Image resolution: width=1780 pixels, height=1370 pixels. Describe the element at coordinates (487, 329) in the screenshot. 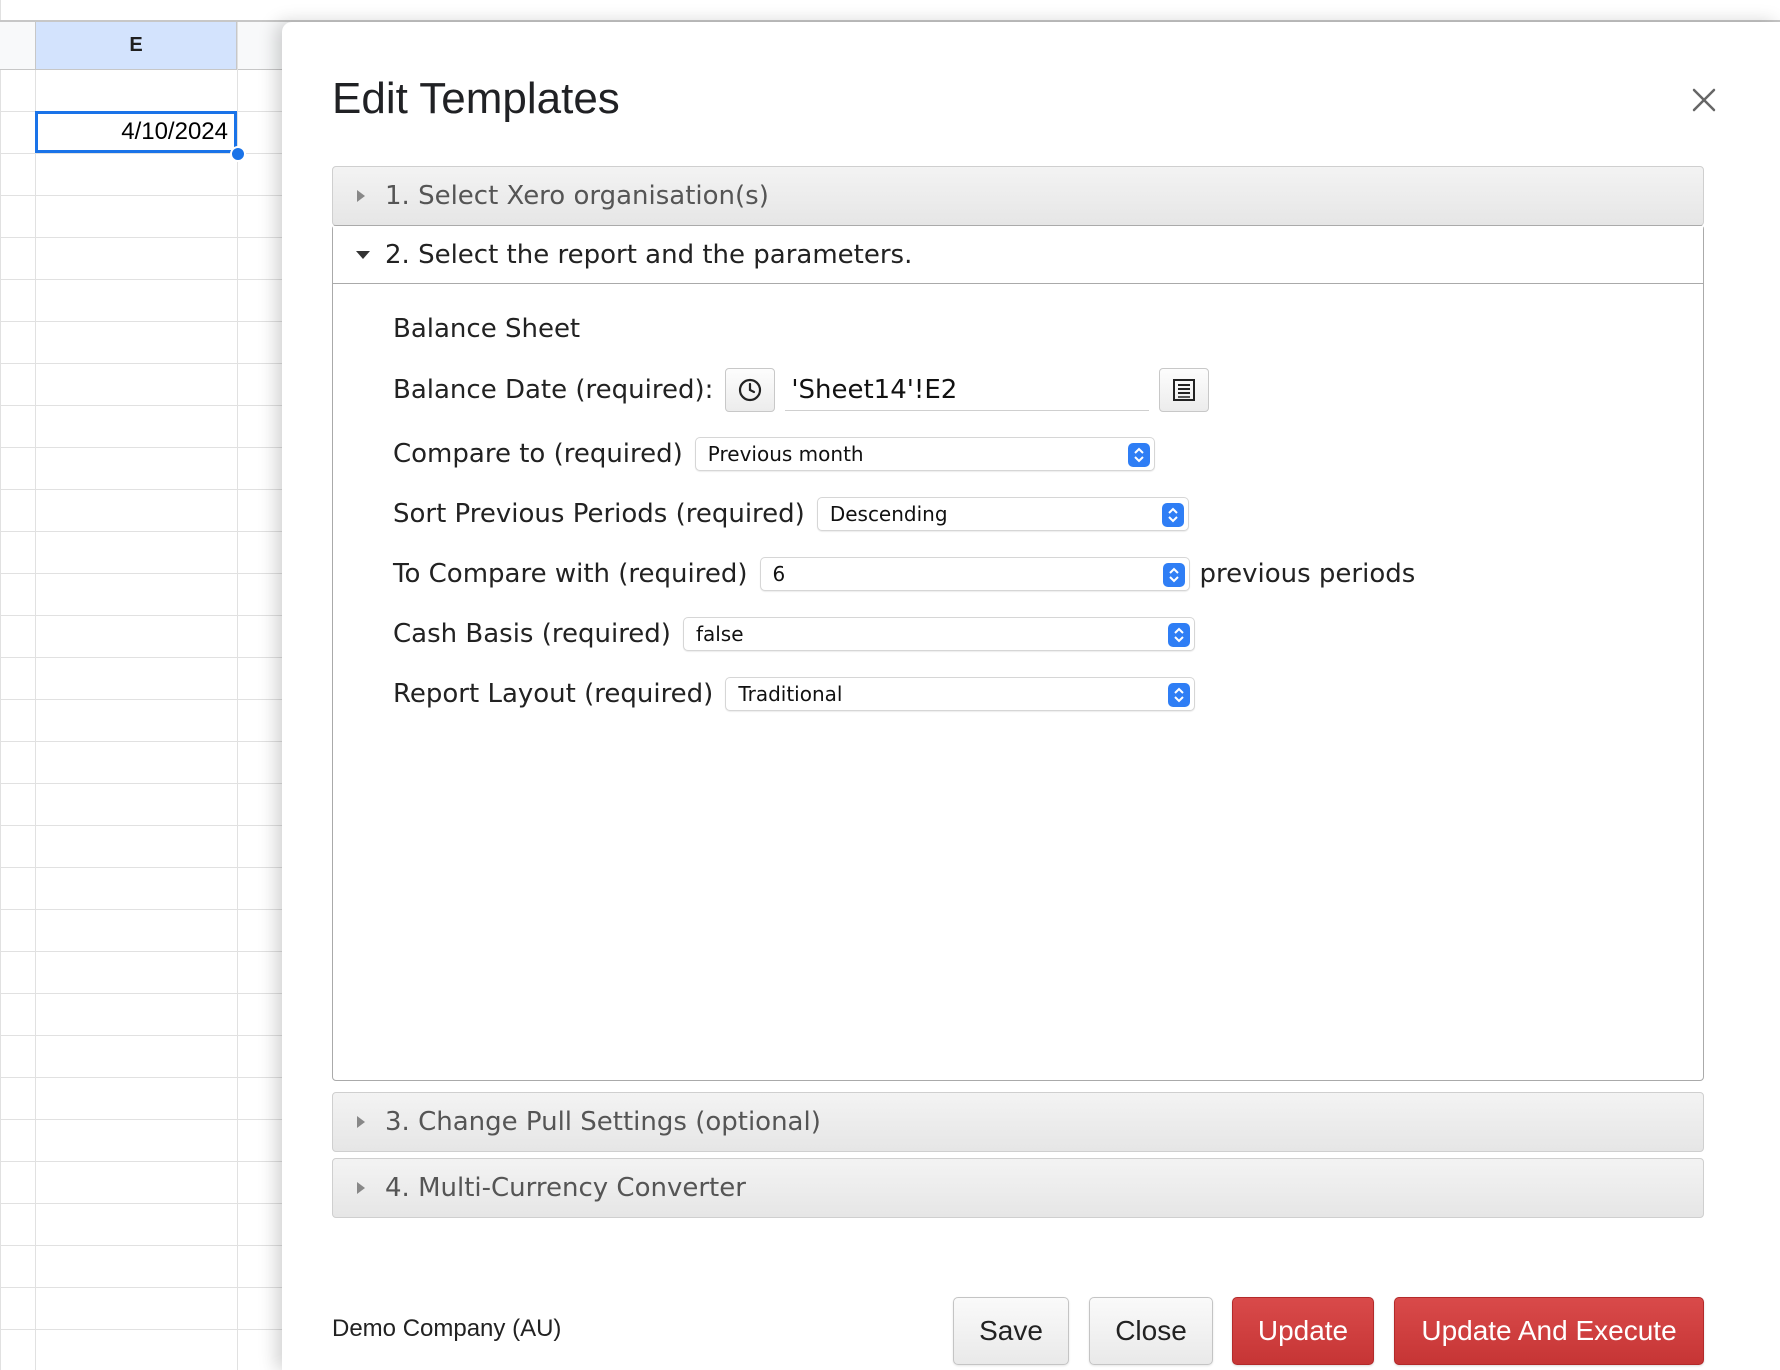

I see `report-name: Balance Sheet` at that location.